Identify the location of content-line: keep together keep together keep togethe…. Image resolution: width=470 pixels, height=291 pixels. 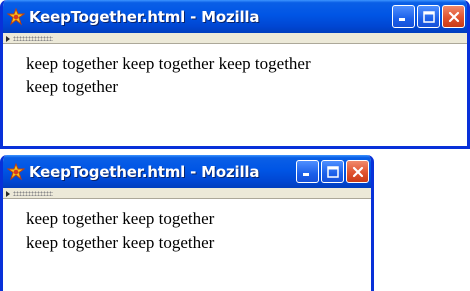
(168, 63).